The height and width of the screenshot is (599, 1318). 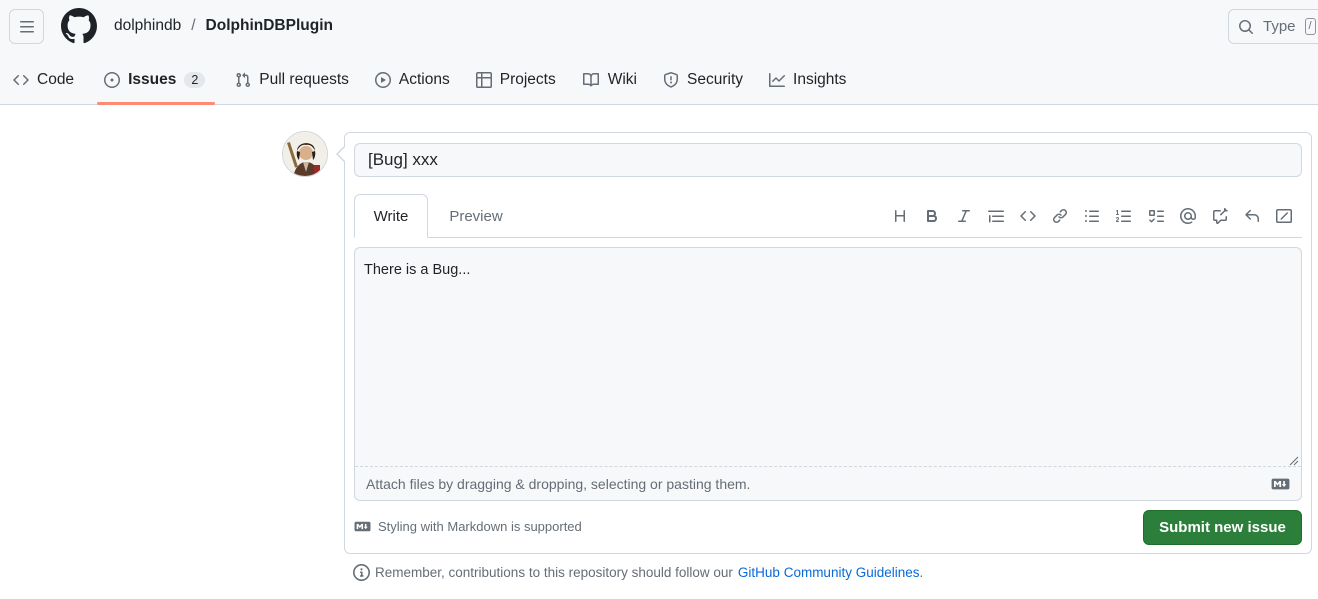 What do you see at coordinates (243, 80) in the screenshot?
I see `git-pull-request-icon` at bounding box center [243, 80].